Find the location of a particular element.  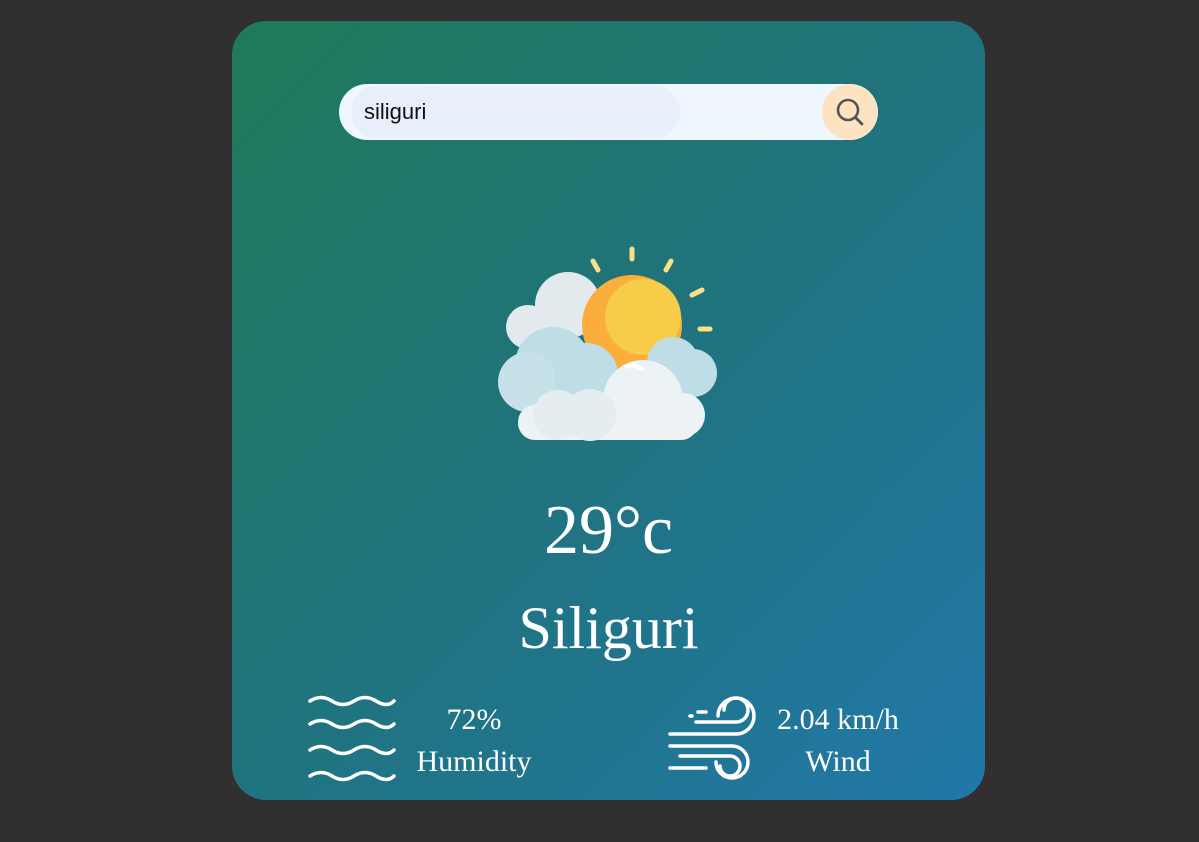

humidity-label: Humidity is located at coordinates (474, 761).